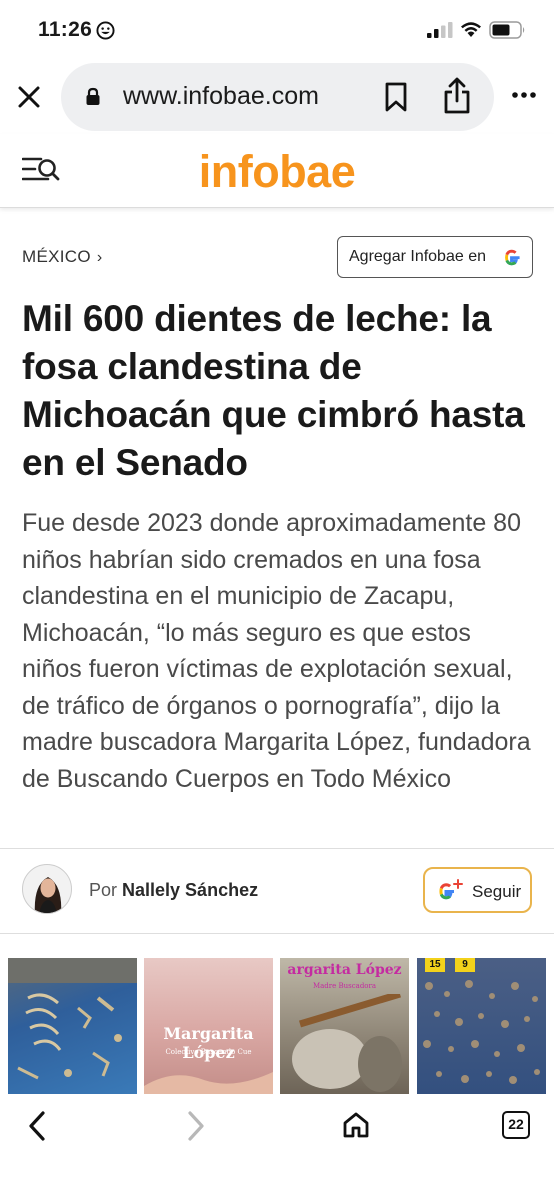 This screenshot has width=554, height=1199. I want to click on browser-toolbar: 22, so click(277, 1146).